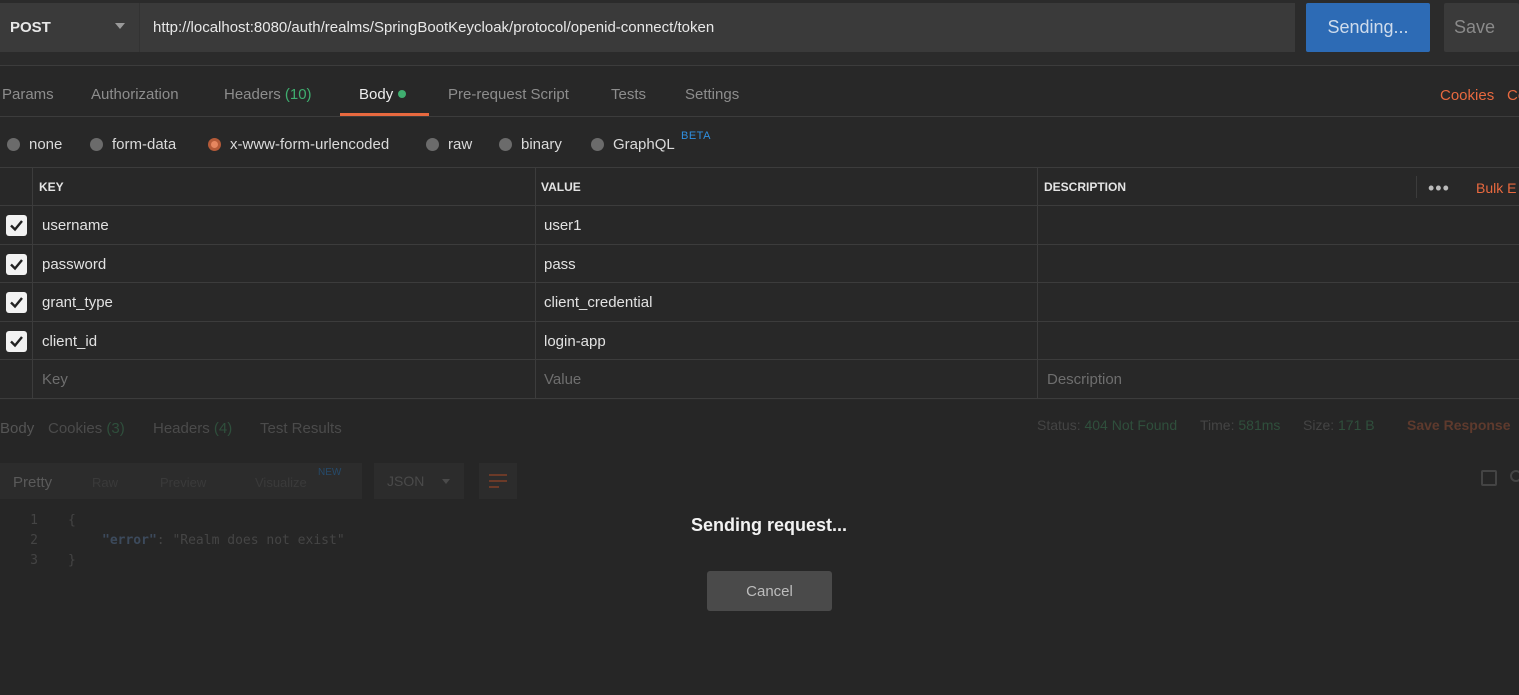 The width and height of the screenshot is (1519, 695). I want to click on row-key: password, so click(74, 264).